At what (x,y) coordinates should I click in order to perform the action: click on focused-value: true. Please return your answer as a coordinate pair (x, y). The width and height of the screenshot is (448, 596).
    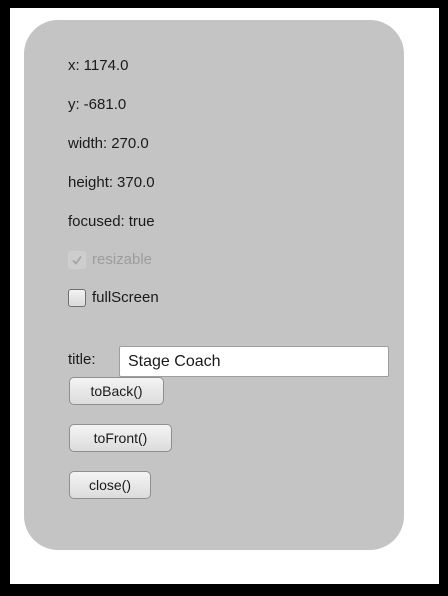
    Looking at the image, I should click on (141, 221).